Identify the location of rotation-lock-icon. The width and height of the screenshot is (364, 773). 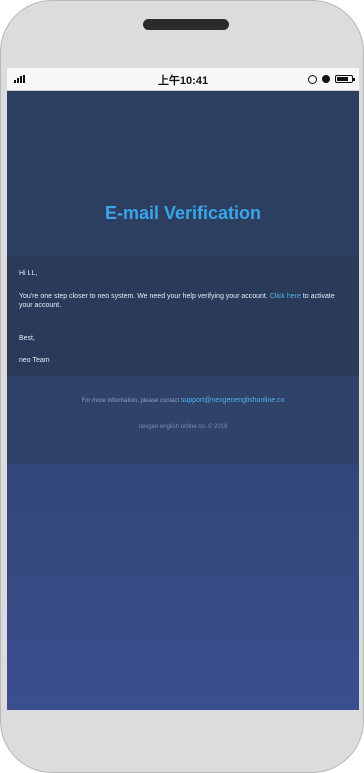
(312, 79).